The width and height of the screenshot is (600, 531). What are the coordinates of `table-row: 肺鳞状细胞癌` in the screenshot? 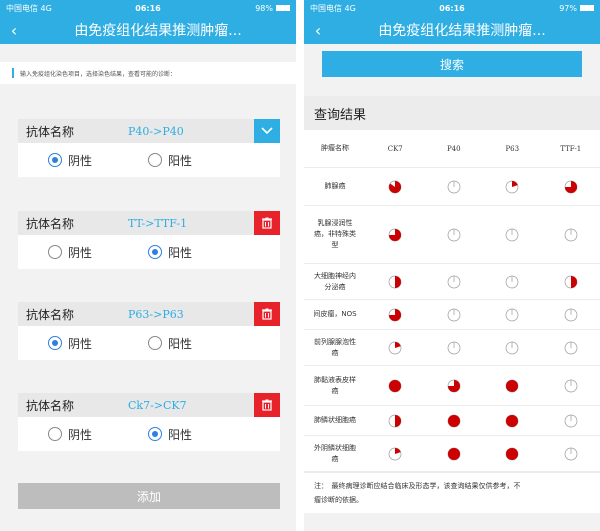 It's located at (452, 421).